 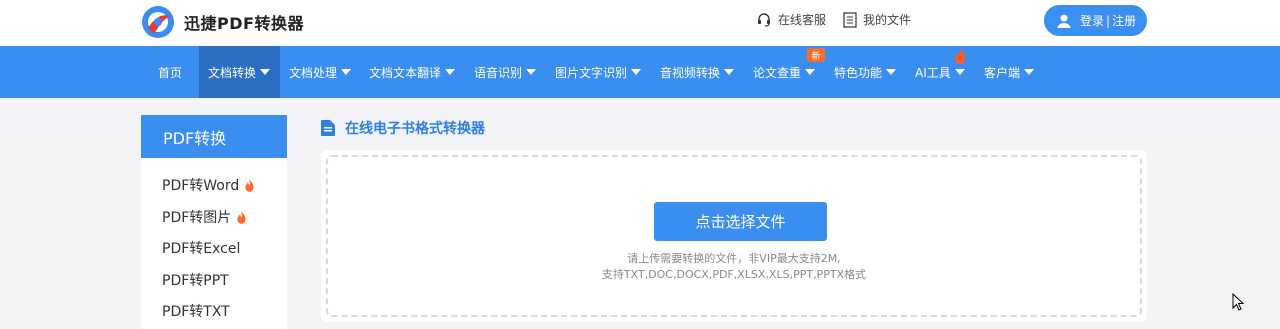 What do you see at coordinates (1238, 303) in the screenshot?
I see `mouse-cursor-icon` at bounding box center [1238, 303].